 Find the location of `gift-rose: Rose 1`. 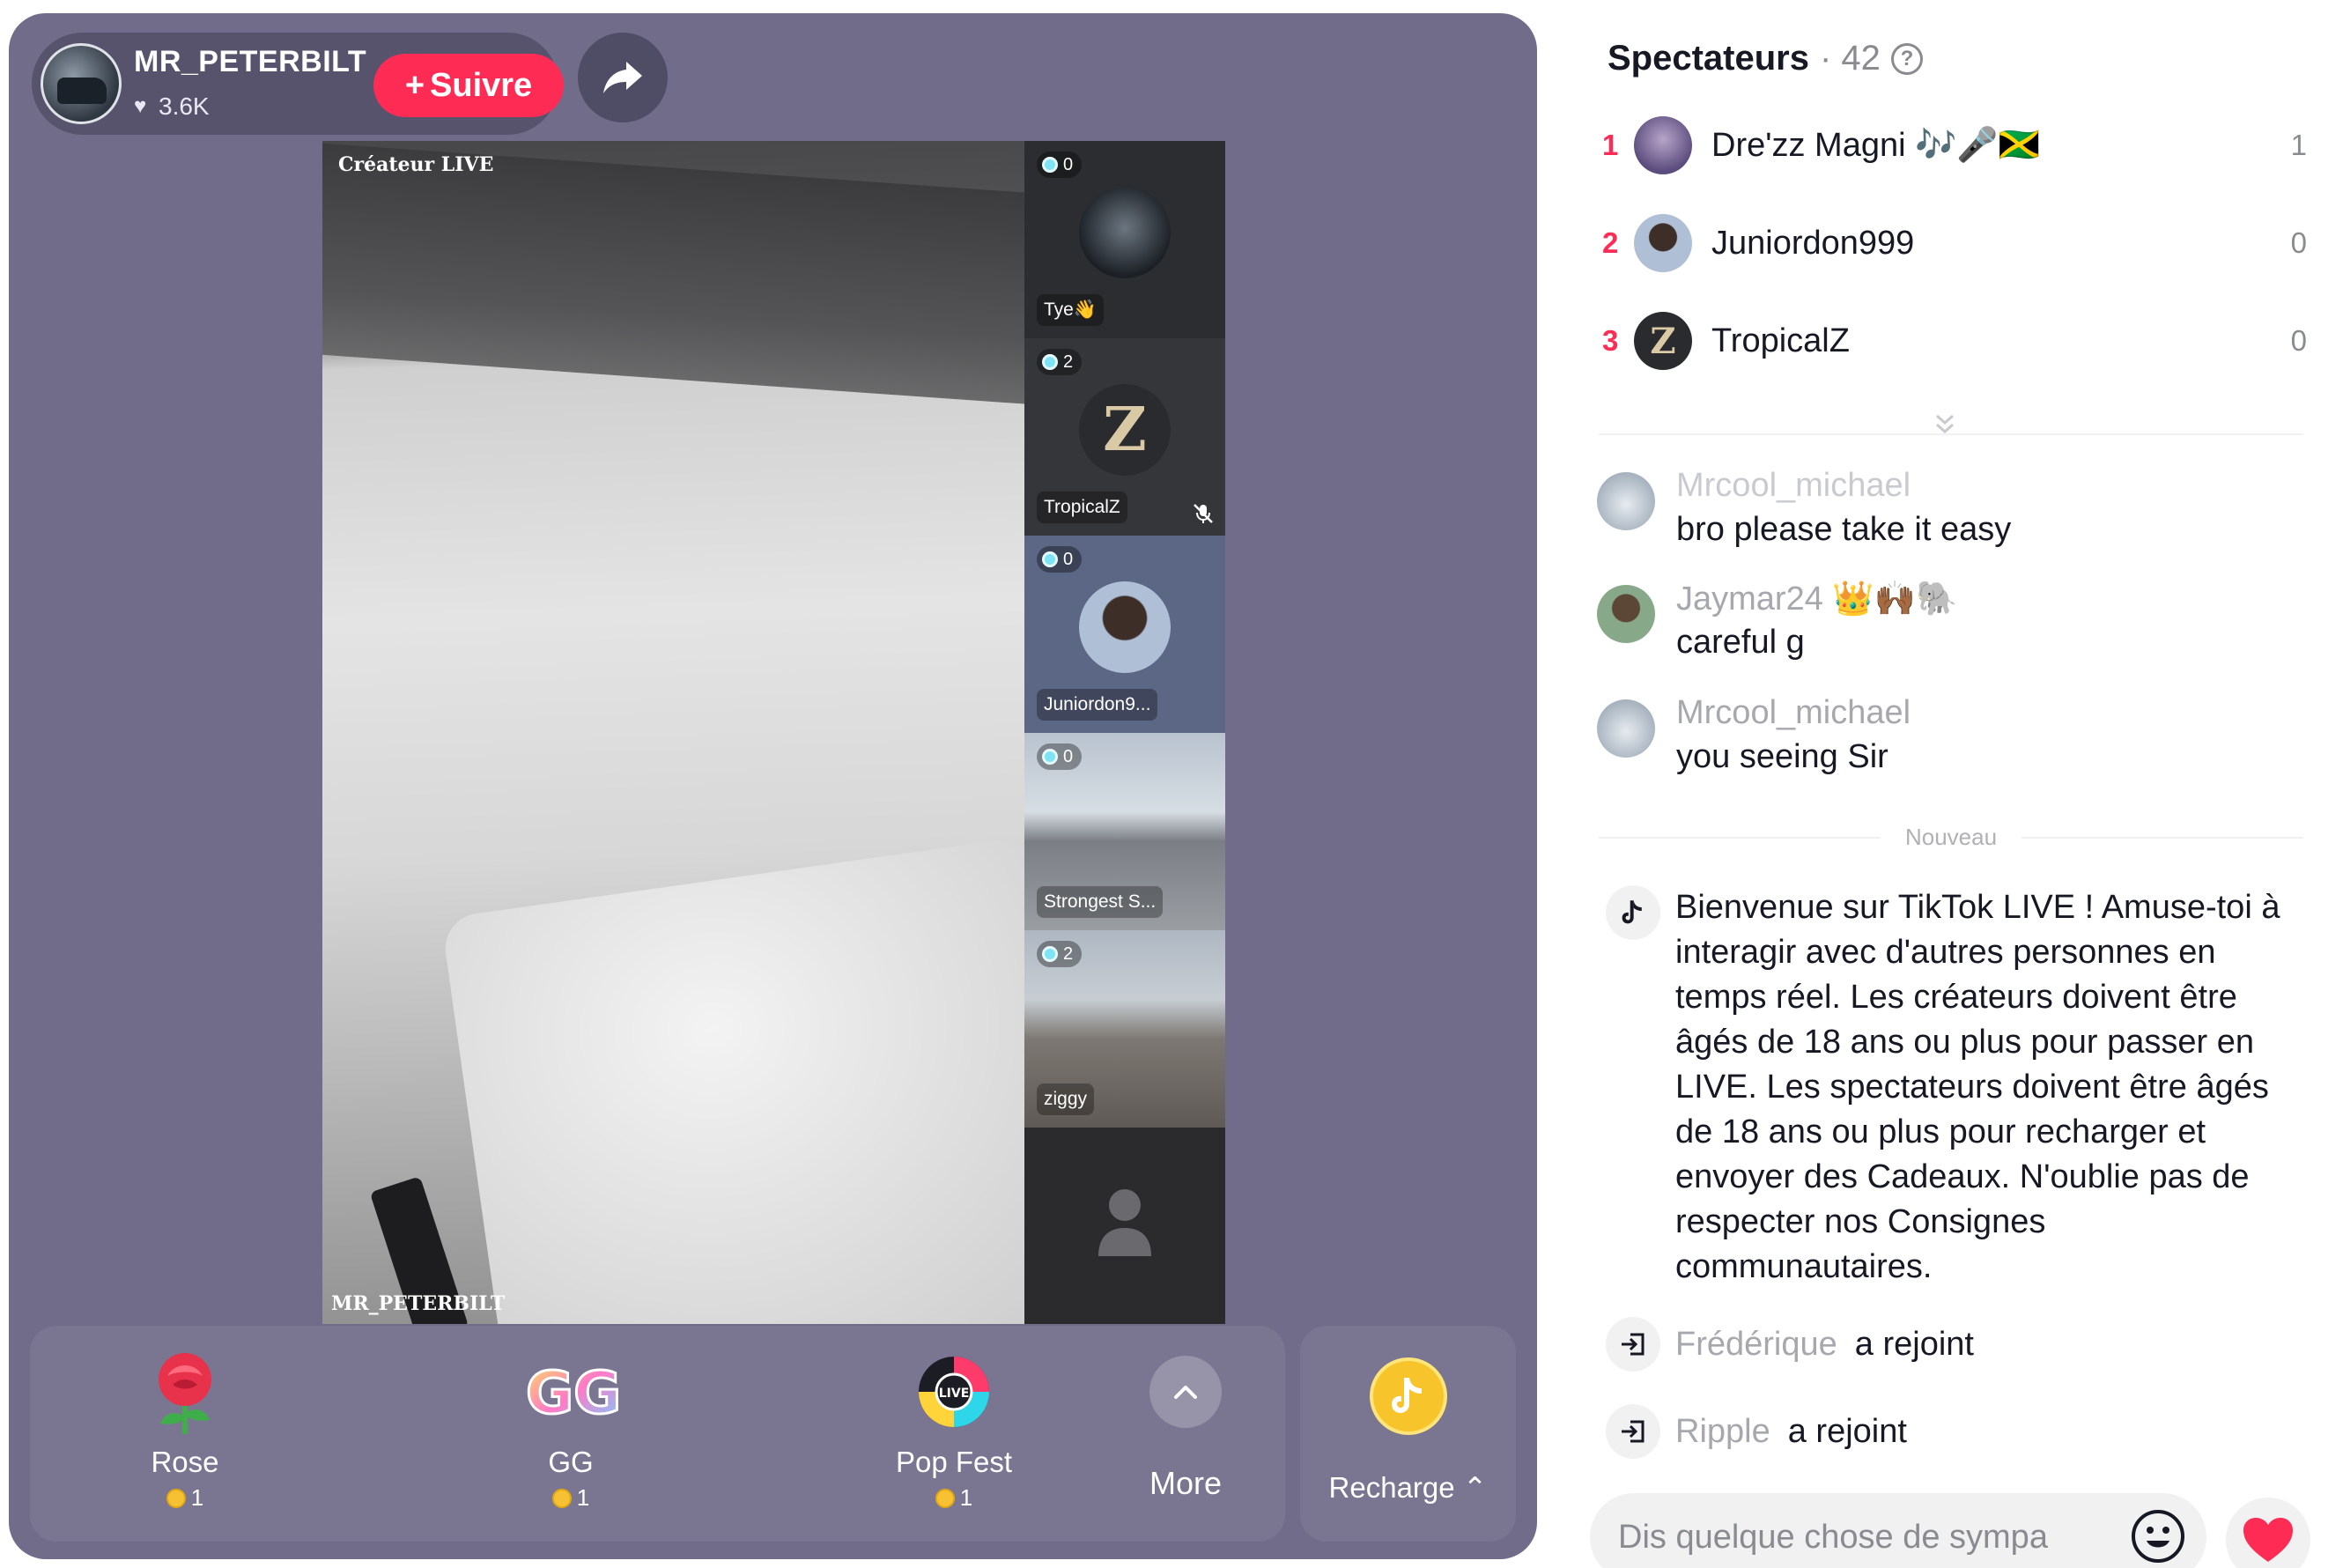

gift-rose: Rose 1 is located at coordinates (185, 1435).